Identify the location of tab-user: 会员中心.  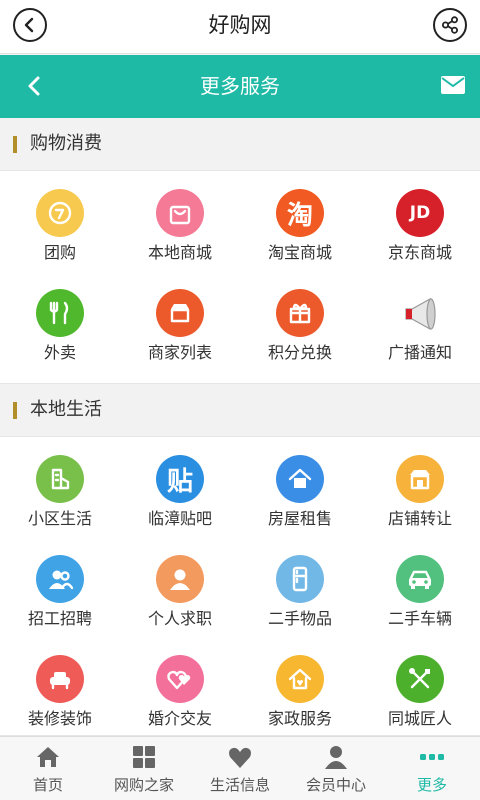
(336, 768).